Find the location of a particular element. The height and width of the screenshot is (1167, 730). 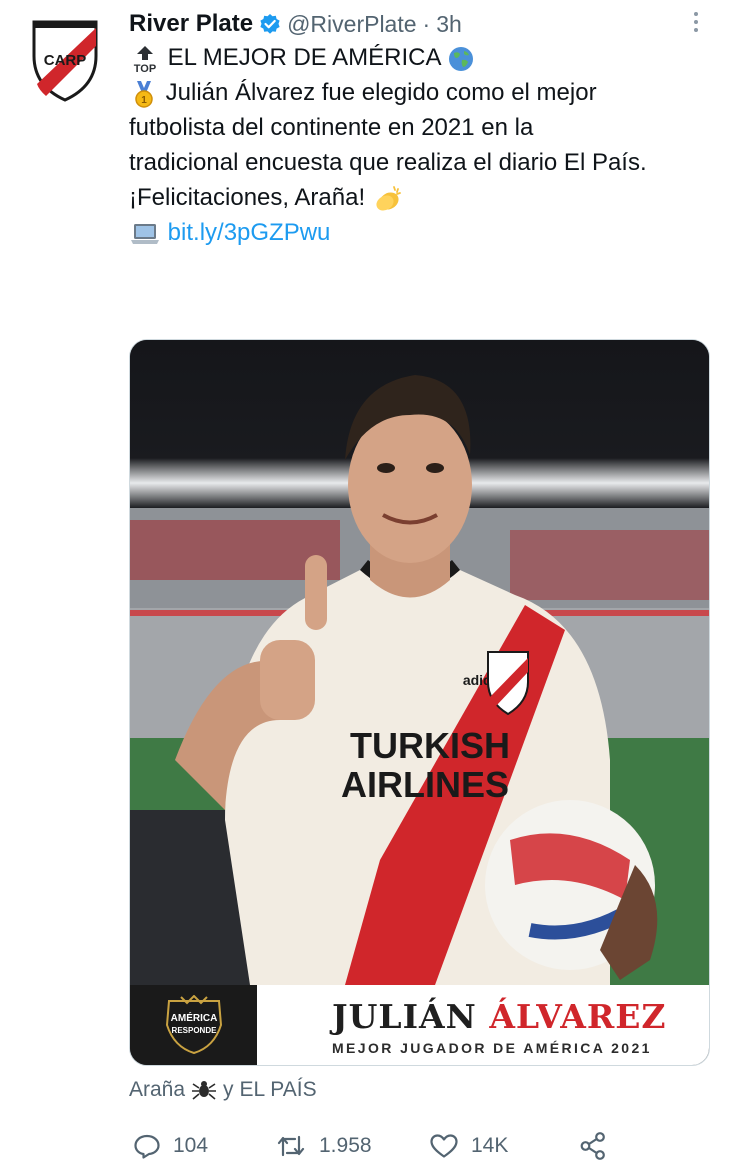

author-handle: @RiverPlate is located at coordinates (351, 24).